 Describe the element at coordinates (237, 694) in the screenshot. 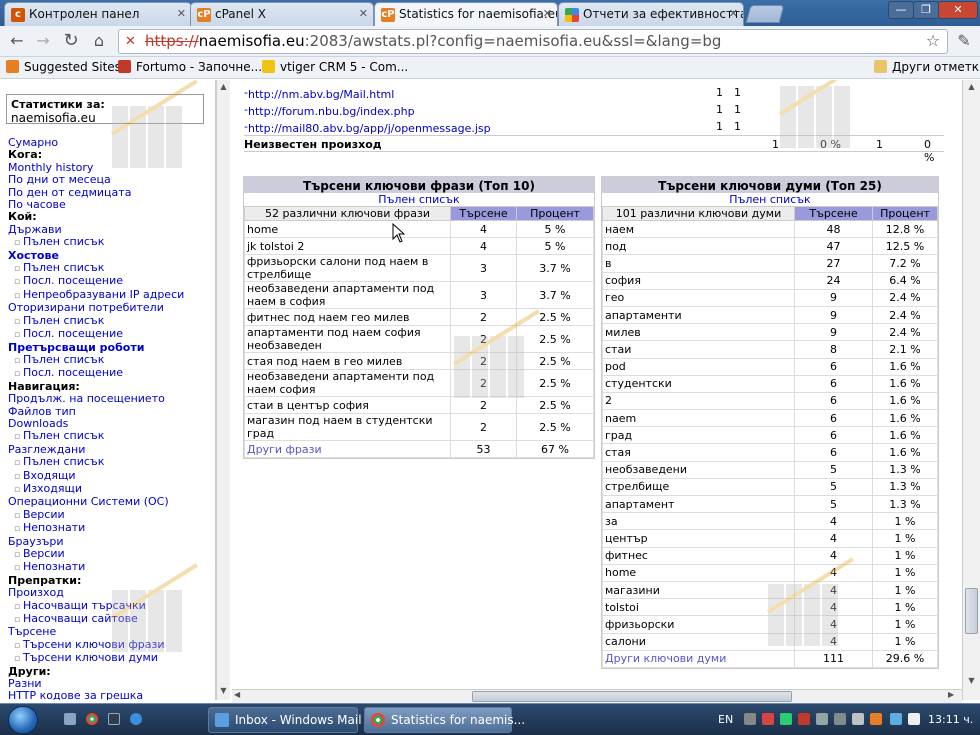

I see `scroll-left-icon: ◀` at that location.